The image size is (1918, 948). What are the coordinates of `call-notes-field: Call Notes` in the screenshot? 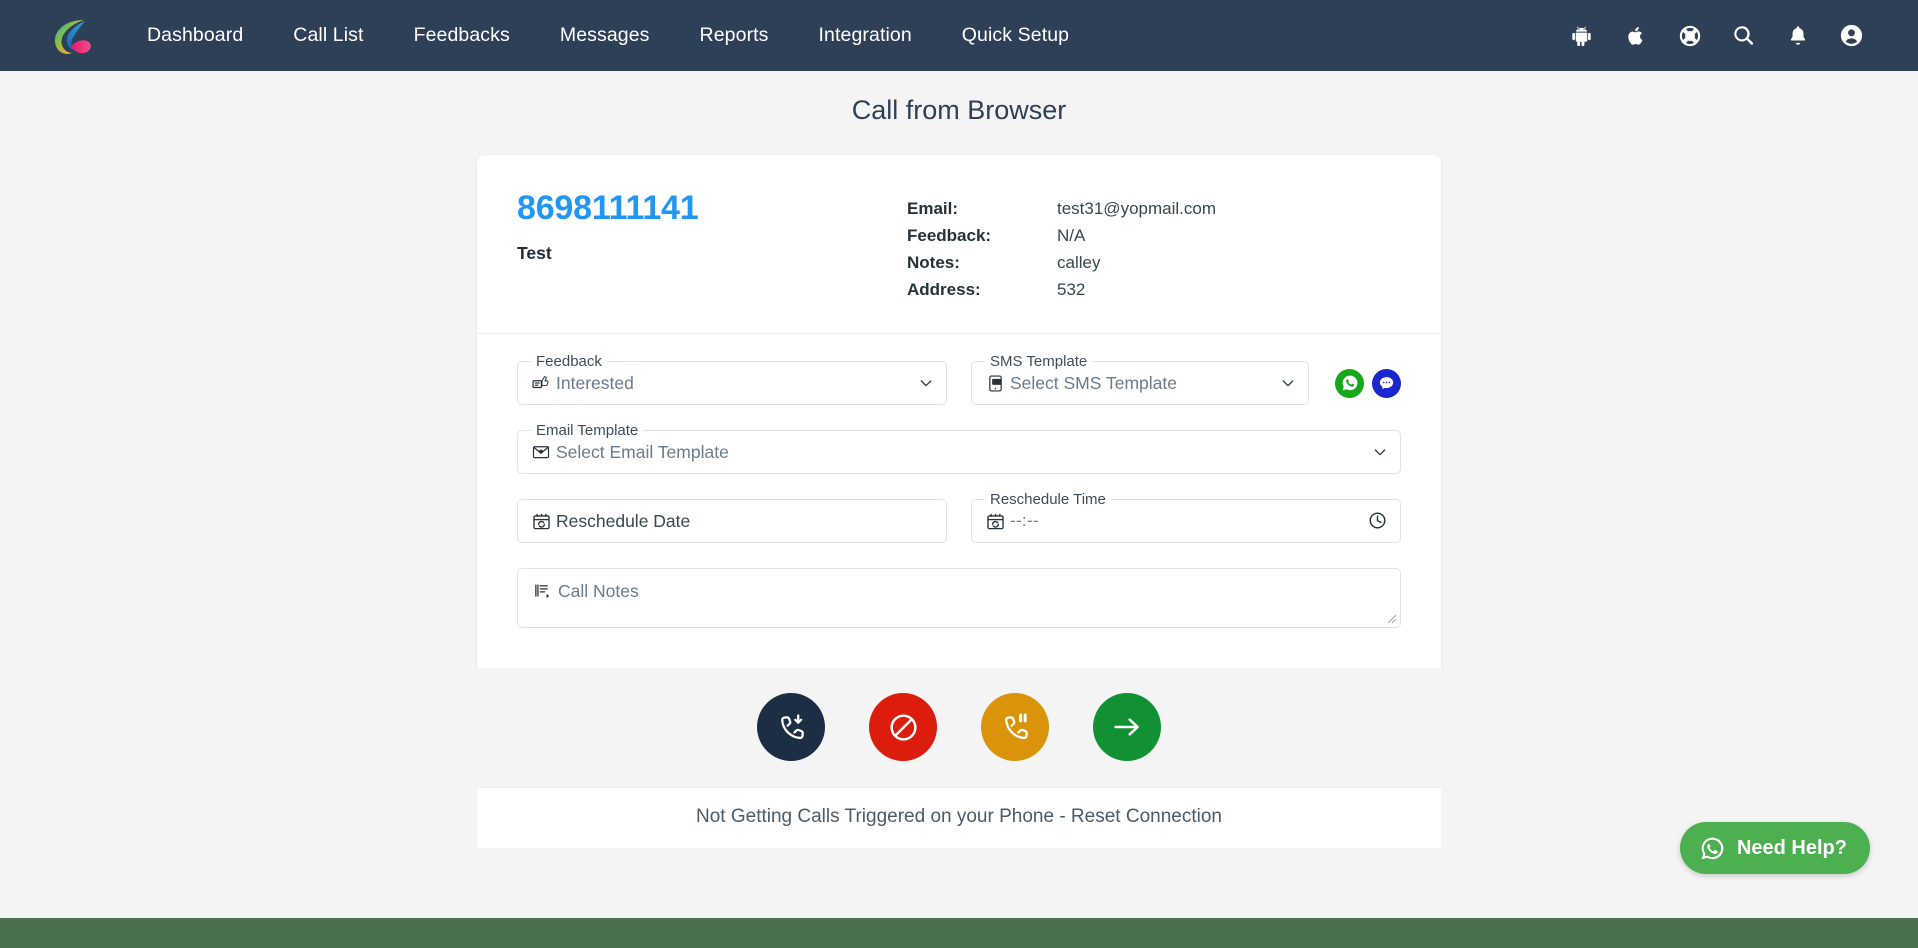 It's located at (959, 598).